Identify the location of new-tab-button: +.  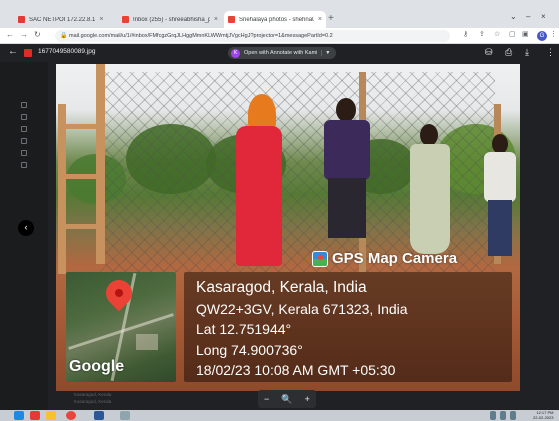
(331, 18).